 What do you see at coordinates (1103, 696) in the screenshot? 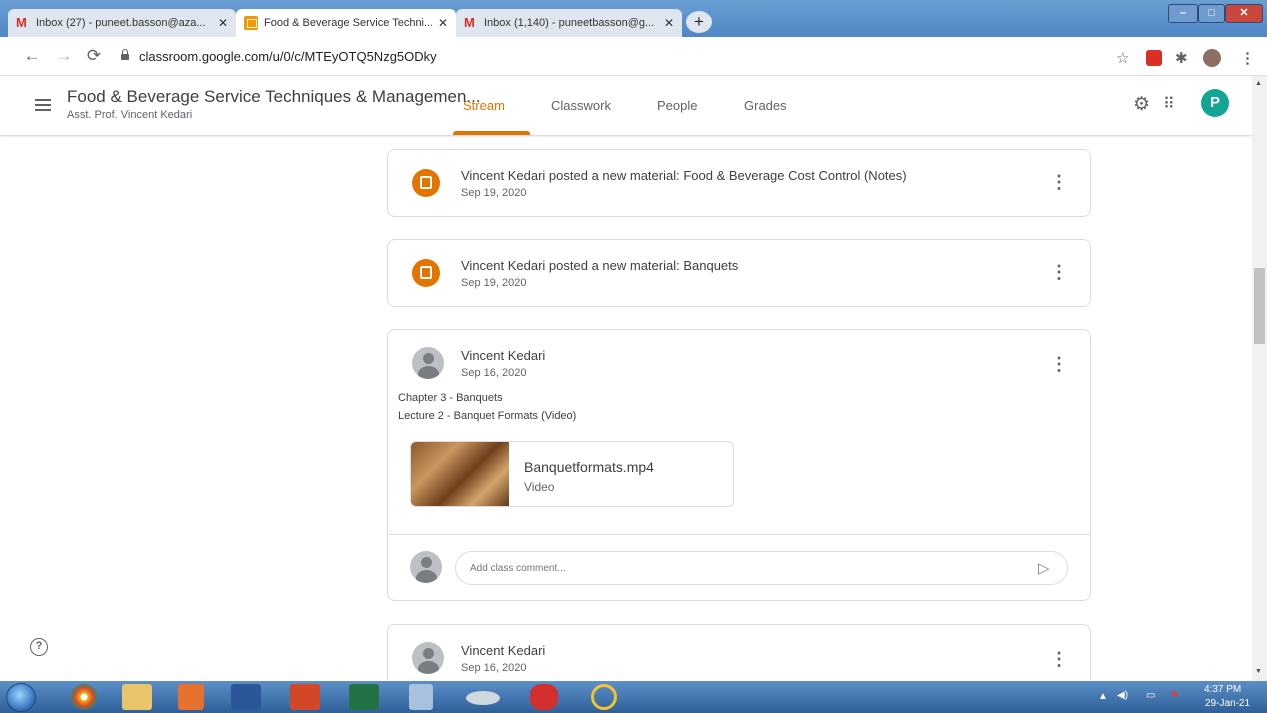
I see `show-hidden-icons-icon: ▲` at bounding box center [1103, 696].